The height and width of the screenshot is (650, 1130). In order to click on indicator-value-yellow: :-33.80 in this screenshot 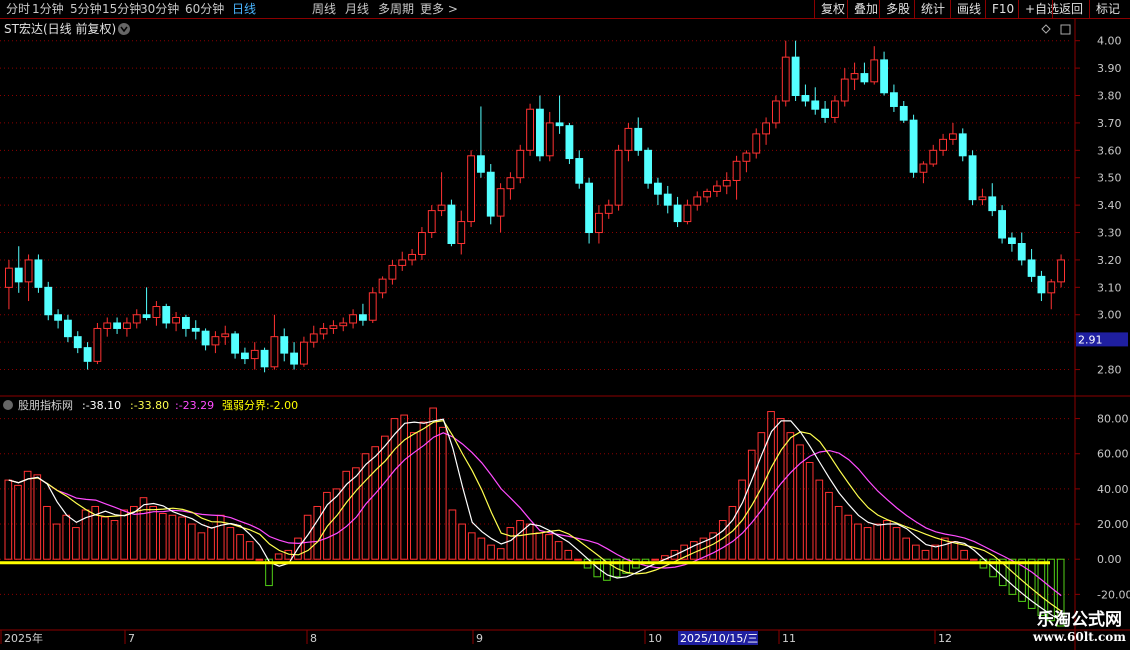, I will do `click(149, 405)`.